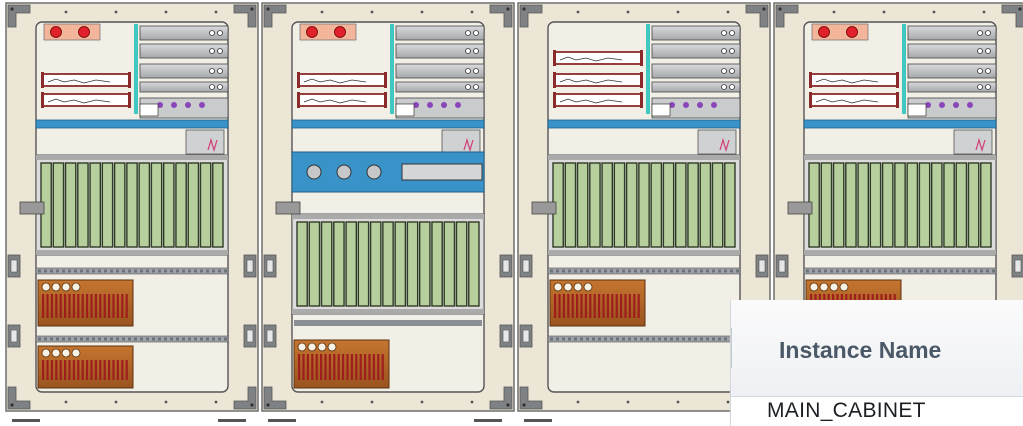 Image resolution: width=1023 pixels, height=426 pixels. I want to click on instance-name-cell: MAIN_CABINET, so click(846, 410).